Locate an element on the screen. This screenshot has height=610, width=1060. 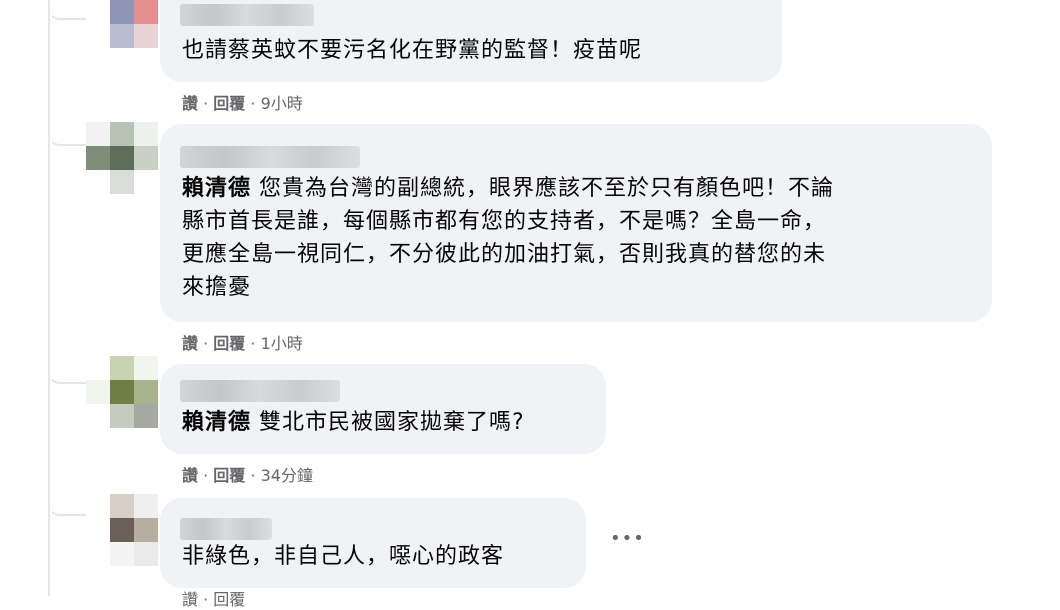
comment-bubble: 非綠色，非自己人，噁心的政客 is located at coordinates (373, 543).